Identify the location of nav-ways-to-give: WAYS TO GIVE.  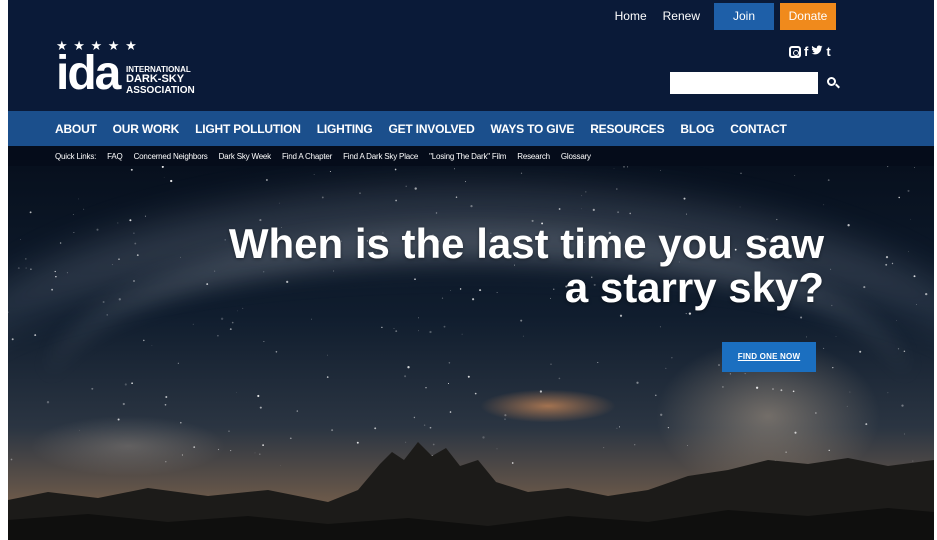
(533, 129).